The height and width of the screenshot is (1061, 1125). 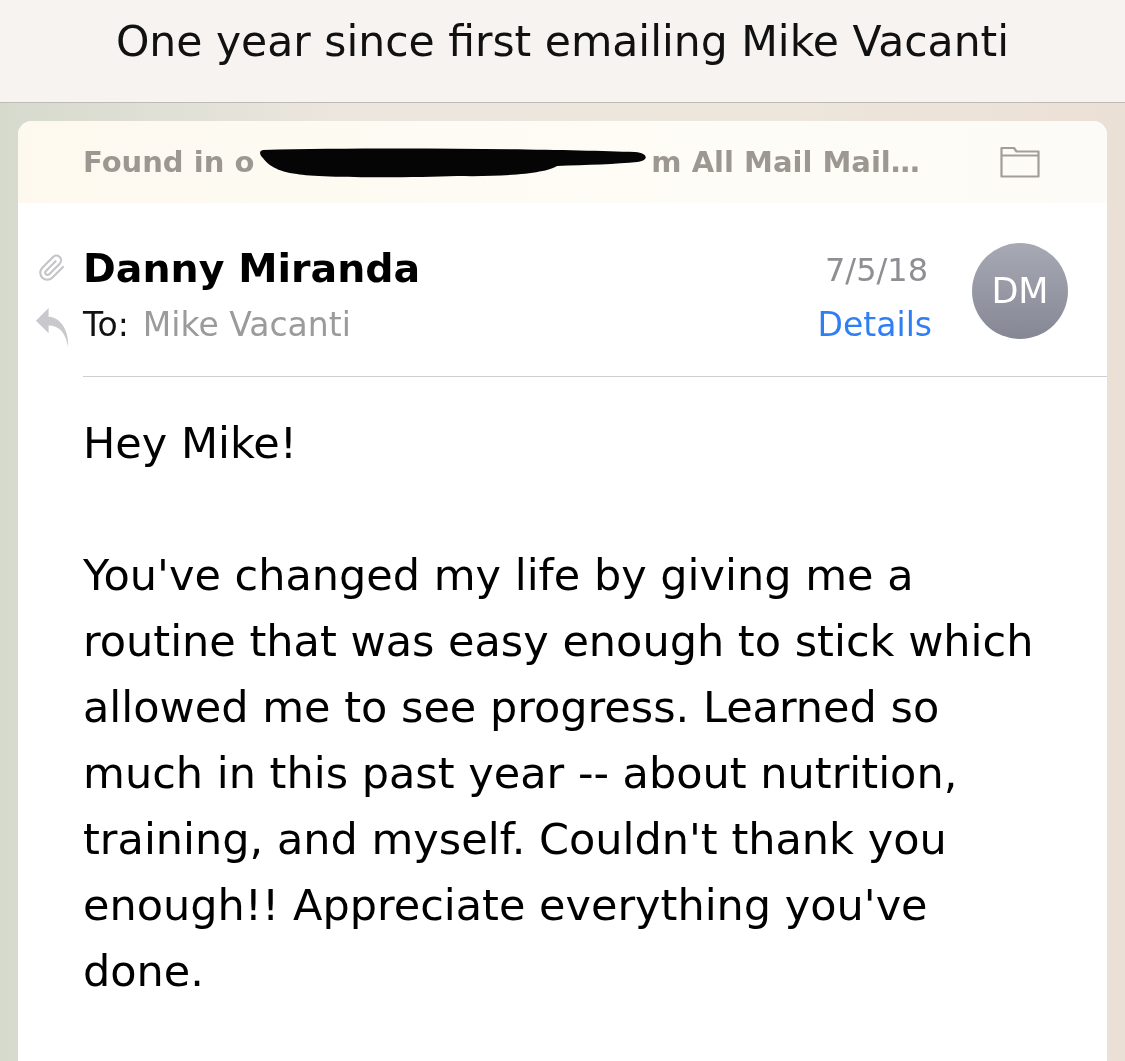 What do you see at coordinates (562, 42) in the screenshot?
I see `thread-title: One year since first emailing Mike Vacanti` at bounding box center [562, 42].